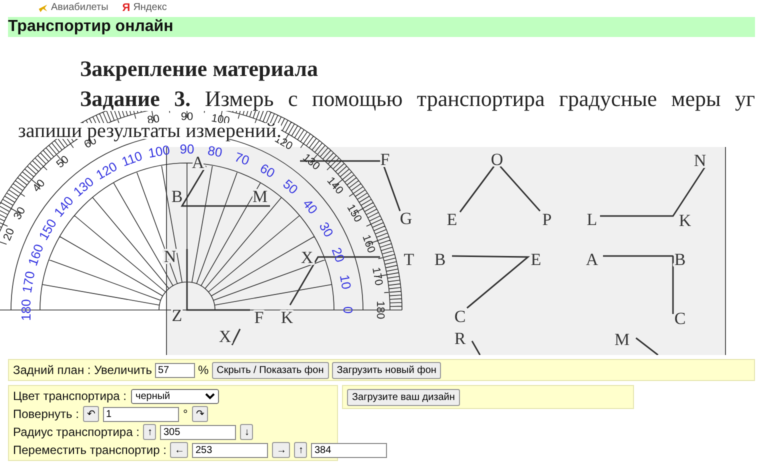  I want to click on logo-icon: Я, so click(126, 8).